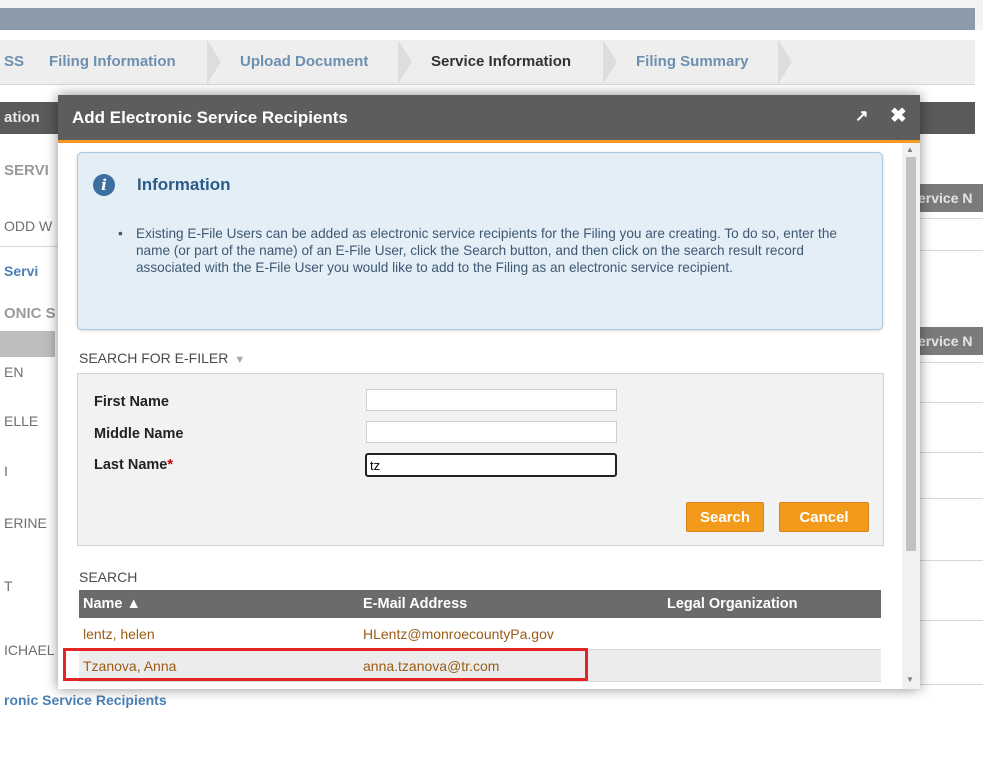 This screenshot has width=983, height=766. I want to click on information-title: Information, so click(184, 184).